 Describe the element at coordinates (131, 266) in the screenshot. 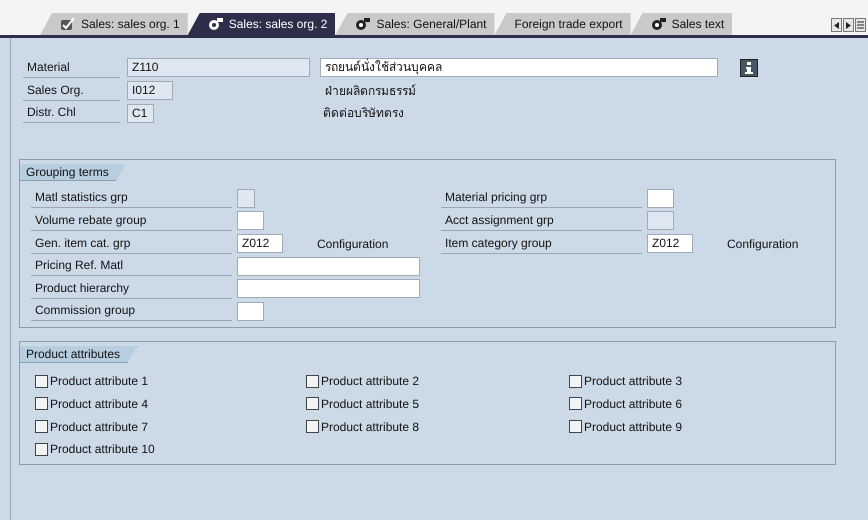

I see `field-label: Pricing Ref. Matl` at that location.